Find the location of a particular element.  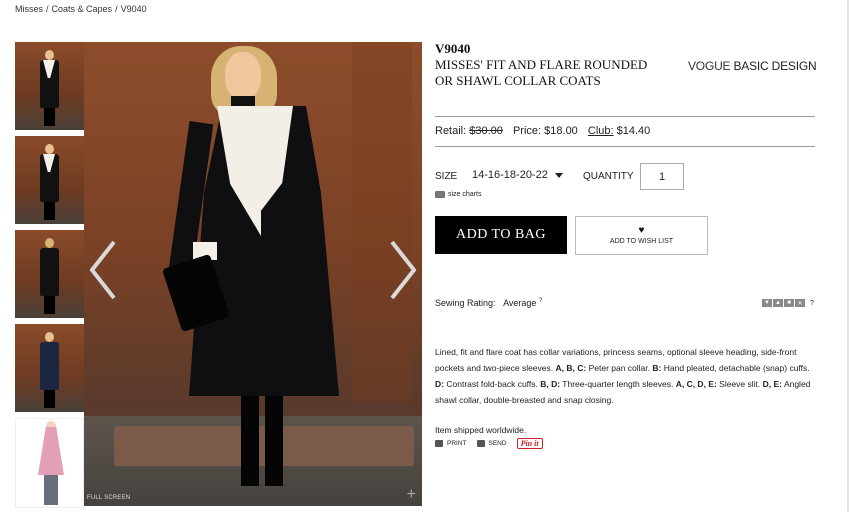

thumbnail-side is located at coordinates (49, 180).